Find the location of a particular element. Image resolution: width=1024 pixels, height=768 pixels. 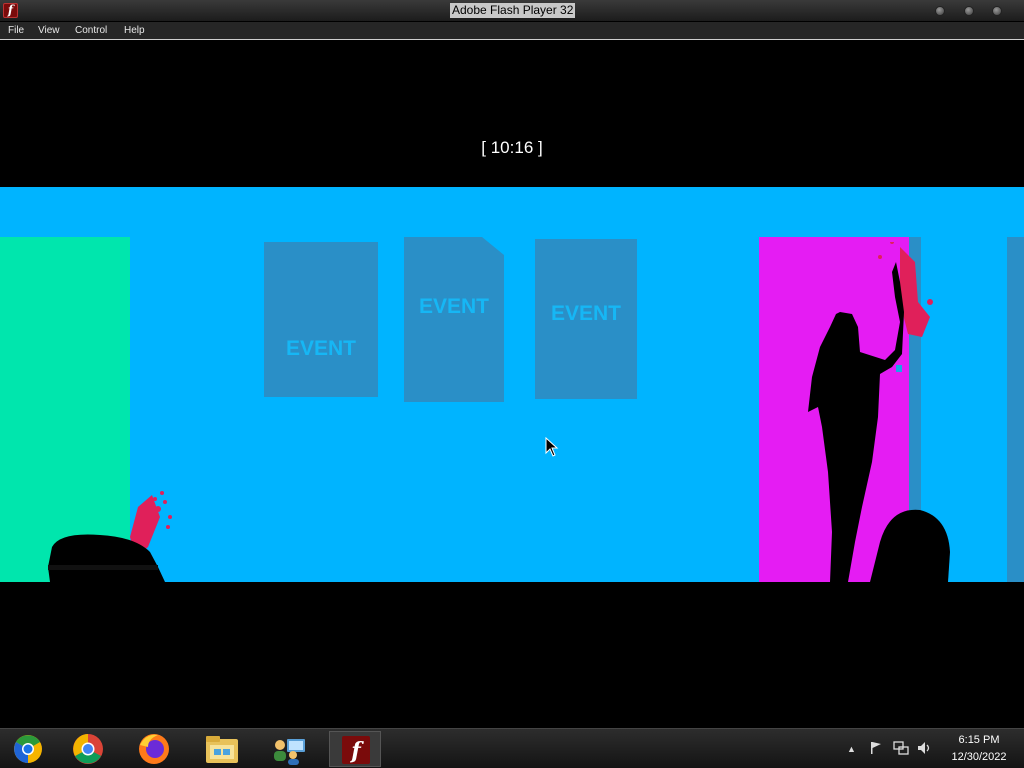

left-silhouette-cover is located at coordinates (110, 536).